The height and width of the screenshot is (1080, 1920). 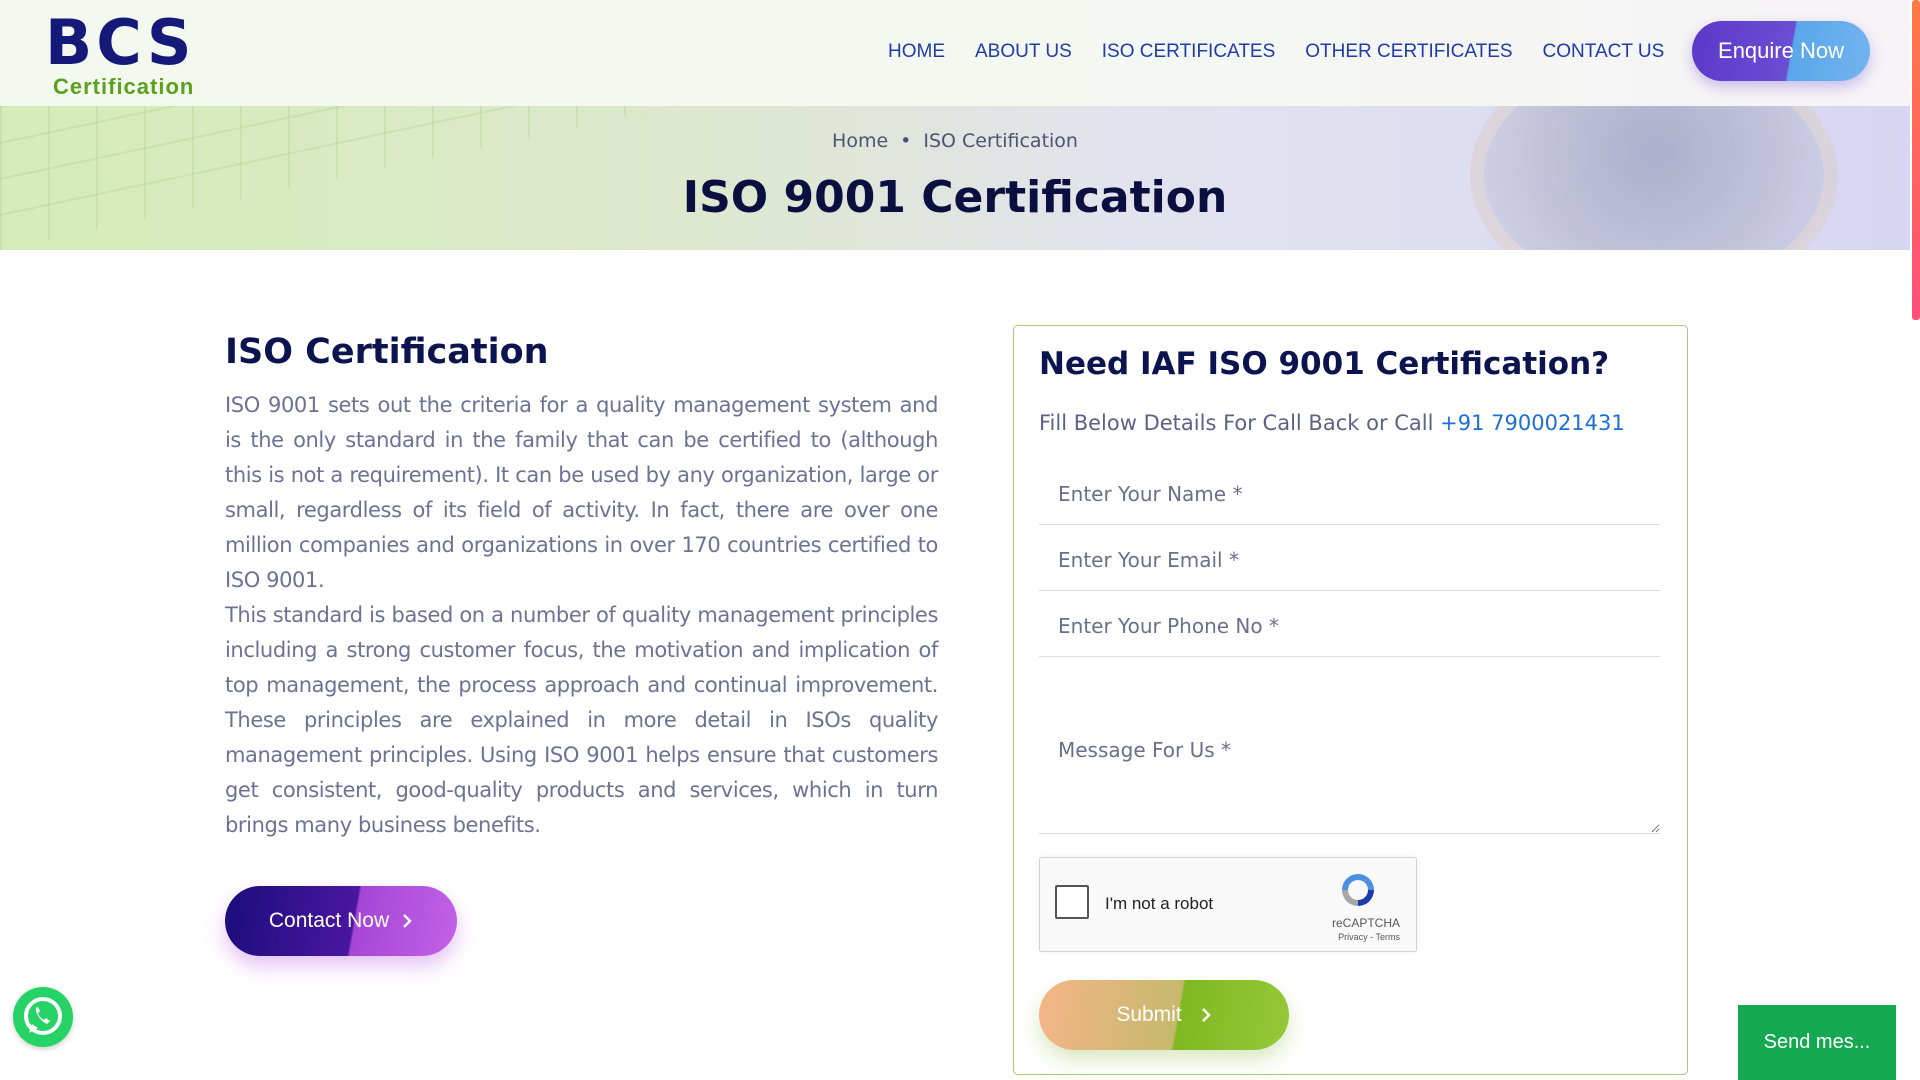 What do you see at coordinates (1358, 890) in the screenshot?
I see `recaptcha-icon` at bounding box center [1358, 890].